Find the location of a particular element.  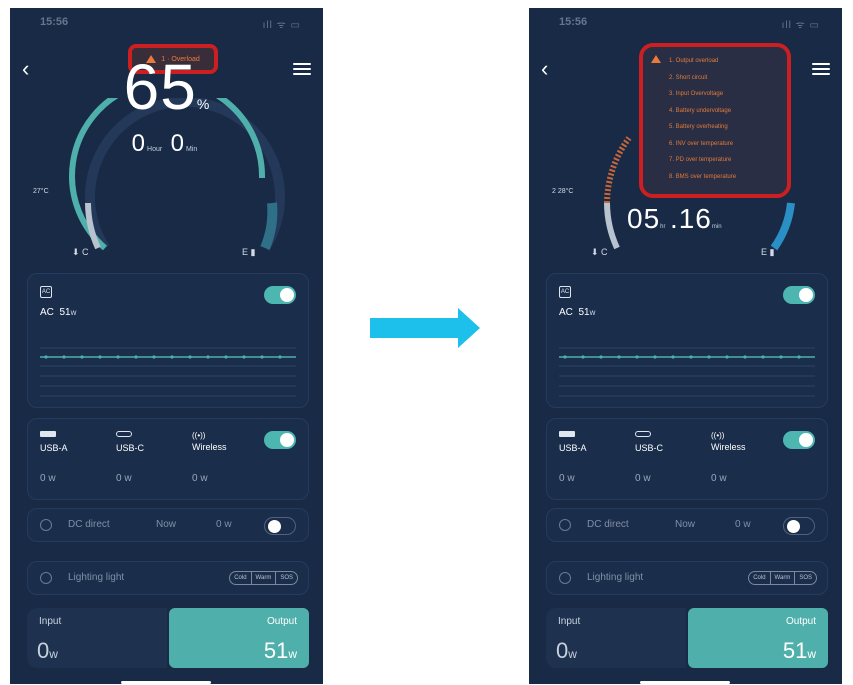

temperature-label: 2 28°C is located at coordinates (563, 191).